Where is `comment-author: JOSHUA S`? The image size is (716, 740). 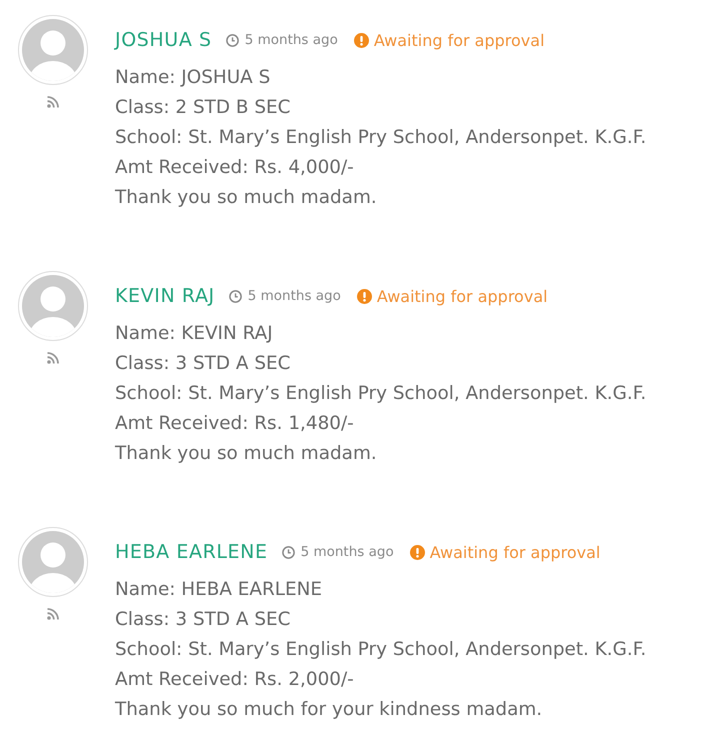
comment-author: JOSHUA S is located at coordinates (163, 40).